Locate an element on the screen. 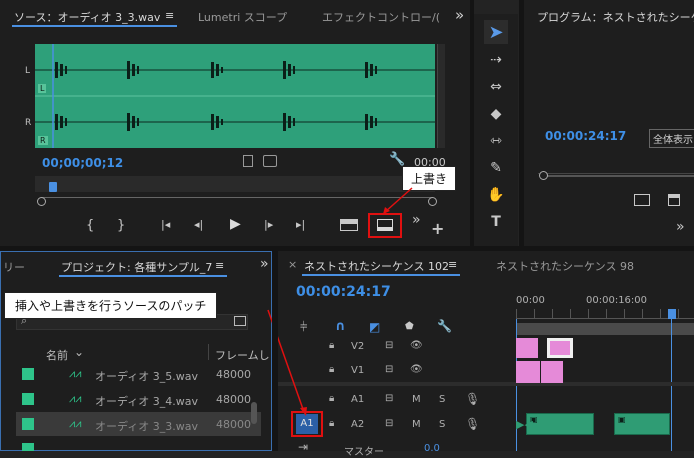 The height and width of the screenshot is (458, 694). source-zoom-bar is located at coordinates (237, 201).